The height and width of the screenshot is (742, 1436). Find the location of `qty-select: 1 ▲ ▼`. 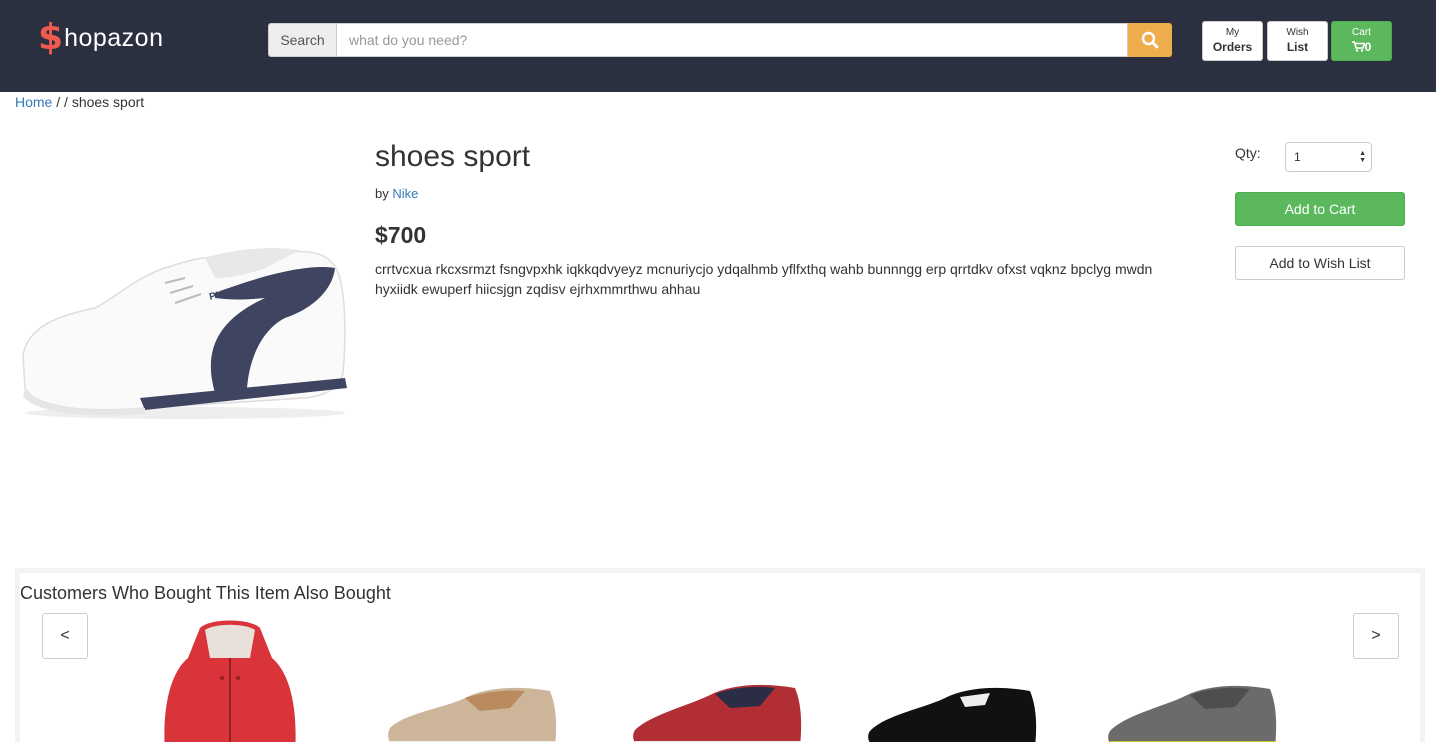

qty-select: 1 ▲ ▼ is located at coordinates (1328, 157).